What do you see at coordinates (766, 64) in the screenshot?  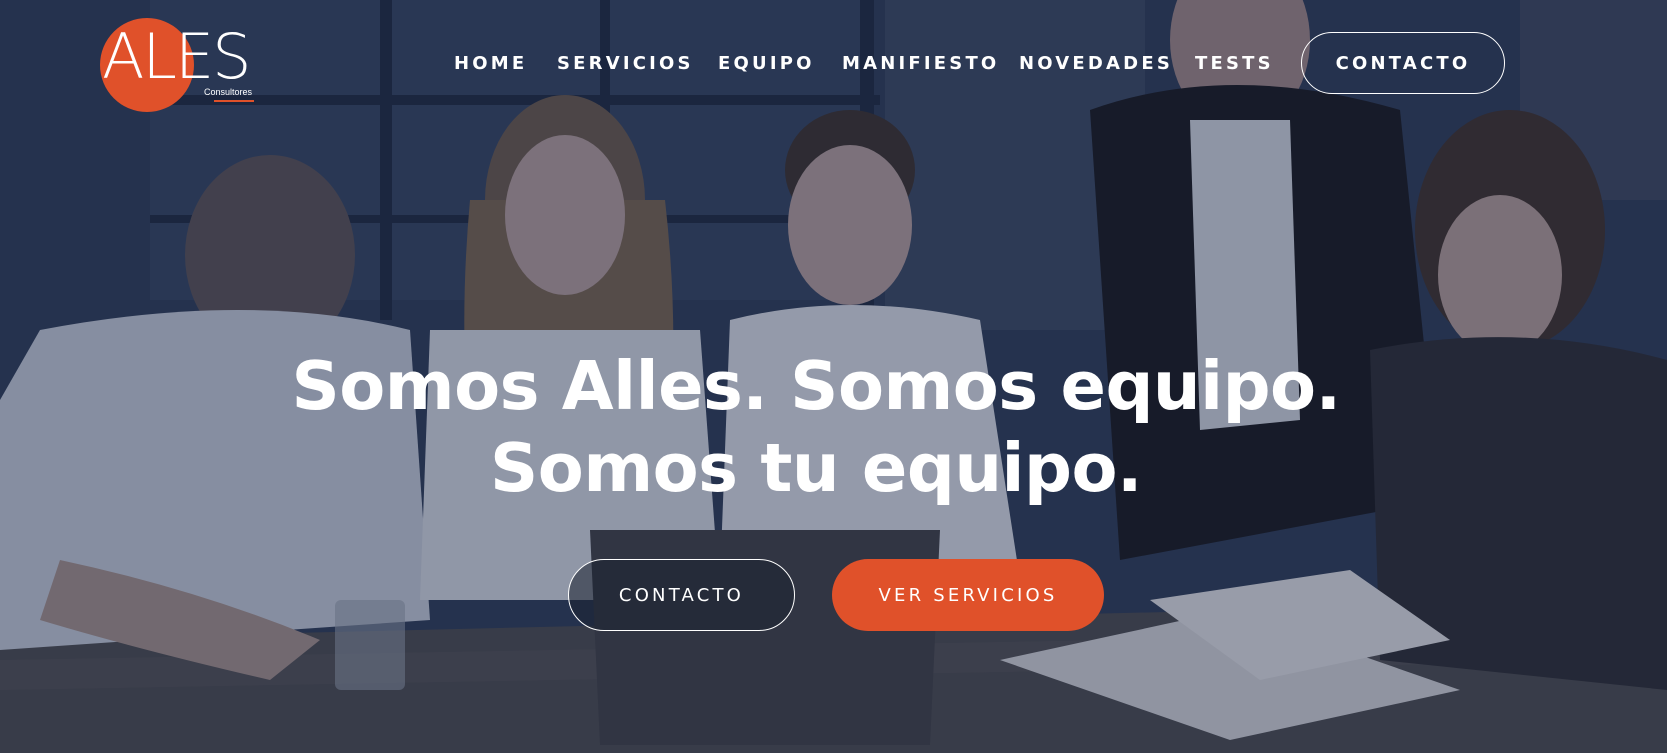 I see `nav-item-equipo: EQUIPO` at bounding box center [766, 64].